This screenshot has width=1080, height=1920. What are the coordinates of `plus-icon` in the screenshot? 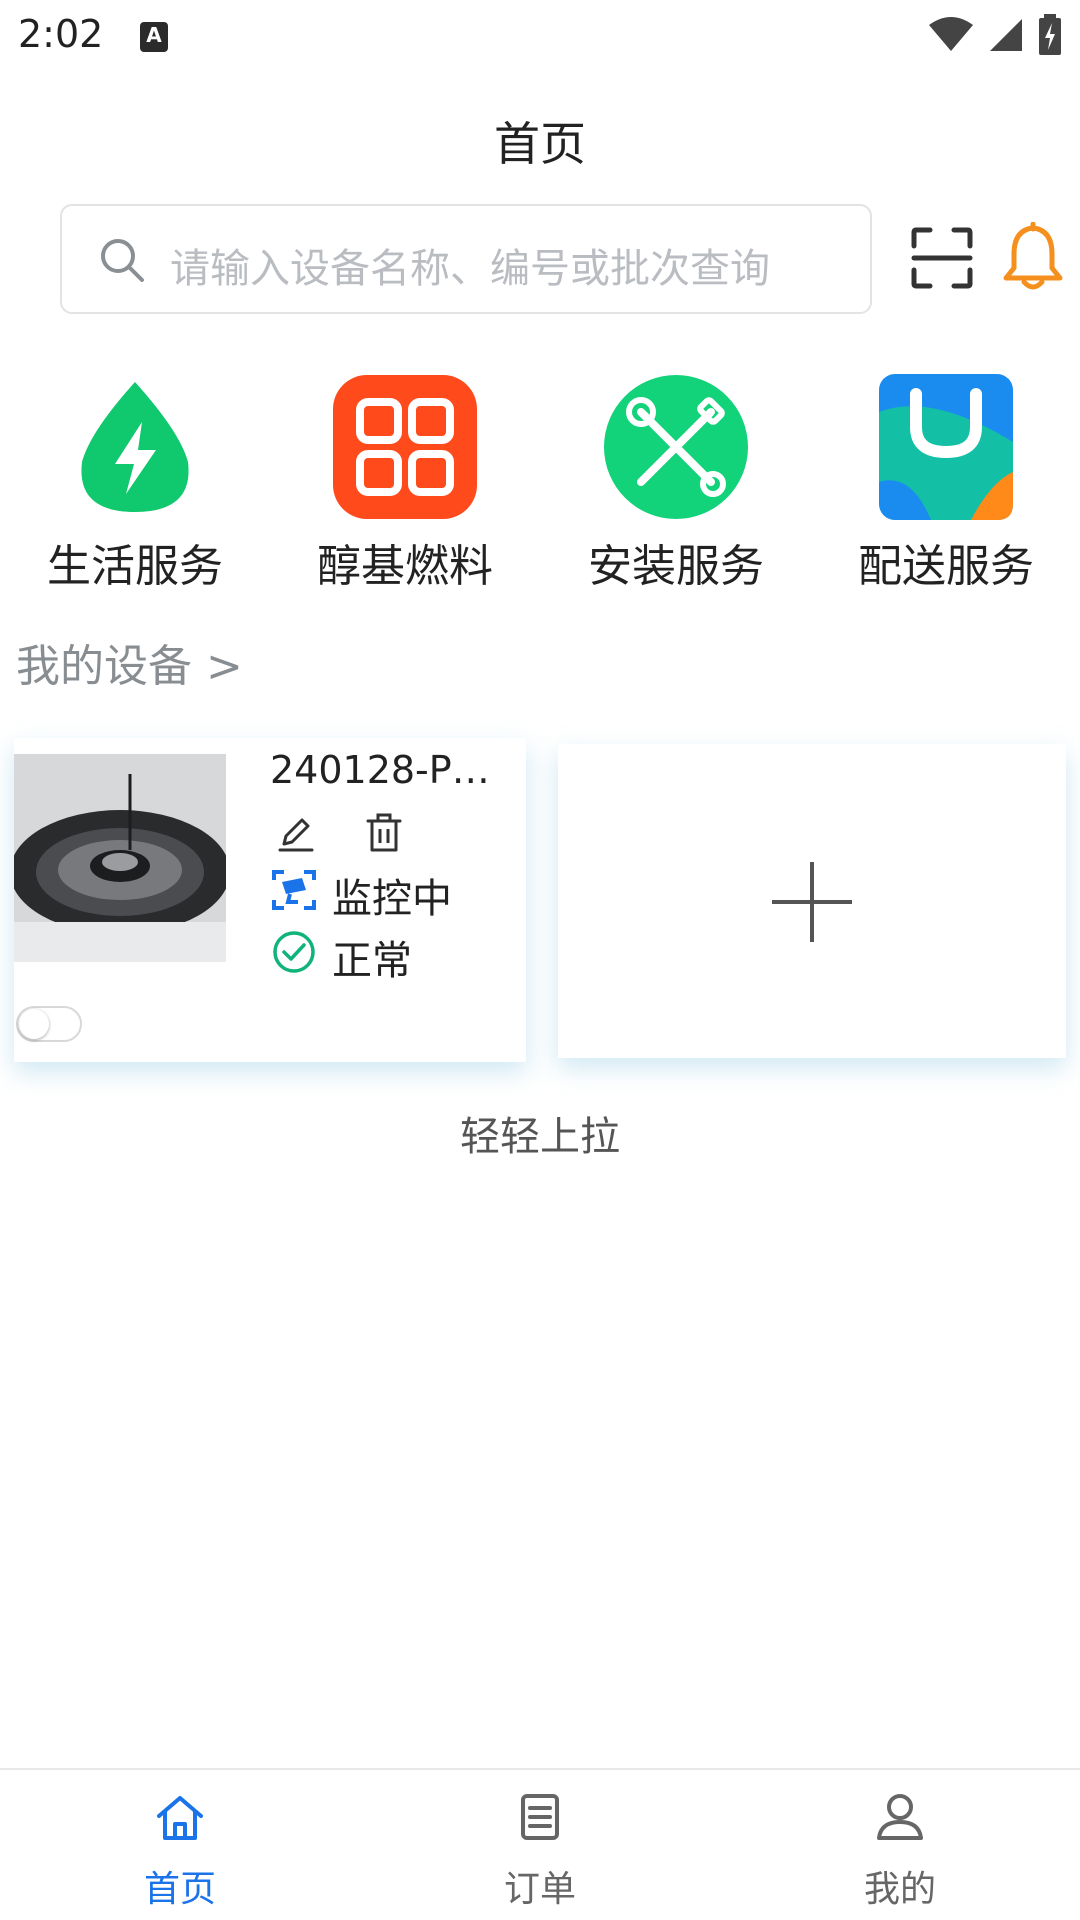 It's located at (812, 902).